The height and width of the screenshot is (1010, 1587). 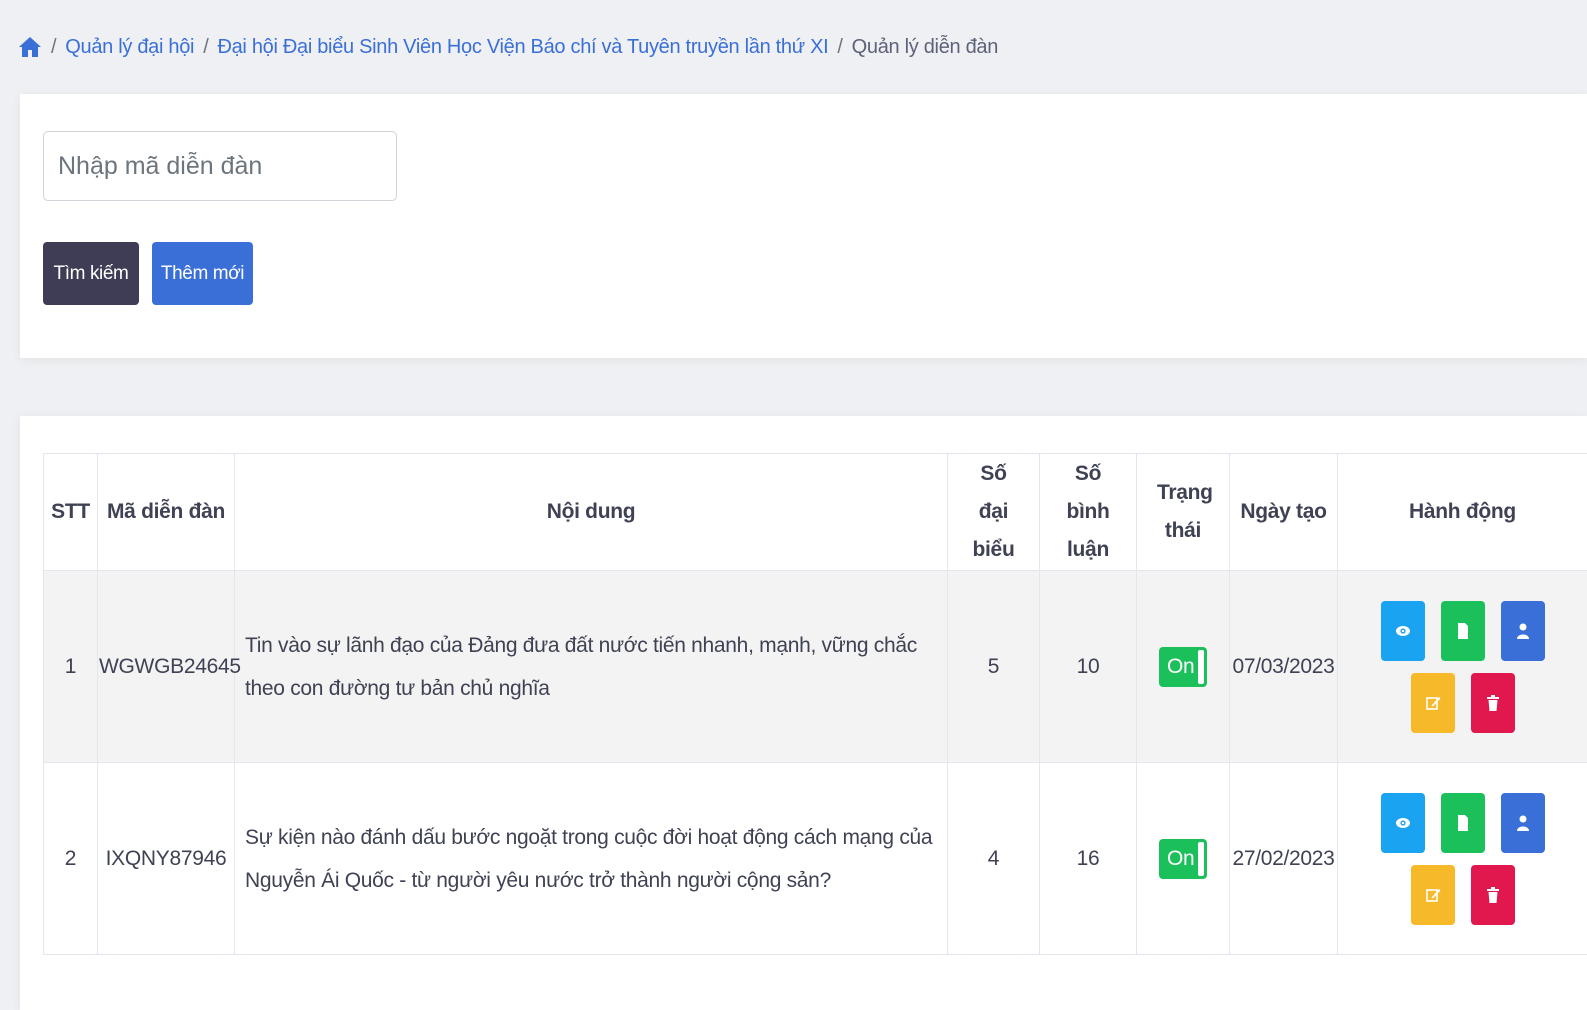 I want to click on search-button: Tìm kiếm, so click(x=91, y=273).